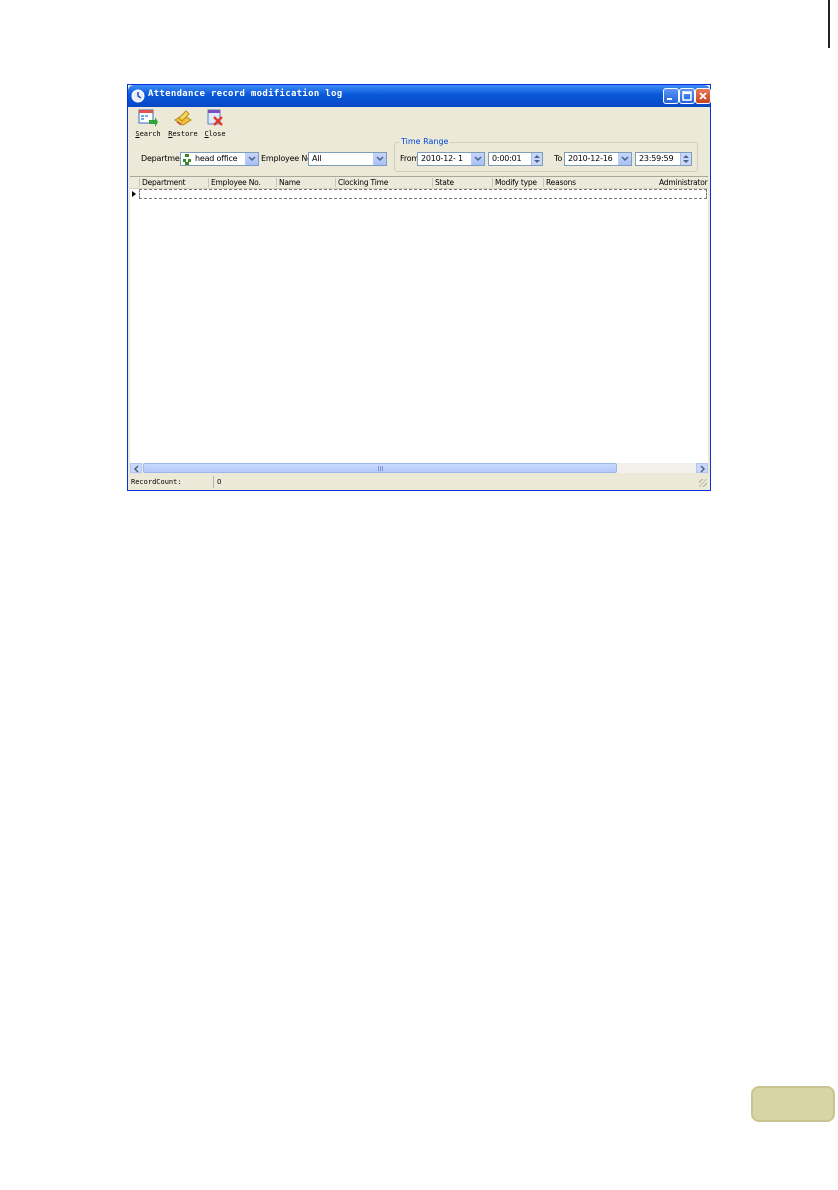 This screenshot has height=1190, width=838. I want to click on record-count-value: 0, so click(219, 482).